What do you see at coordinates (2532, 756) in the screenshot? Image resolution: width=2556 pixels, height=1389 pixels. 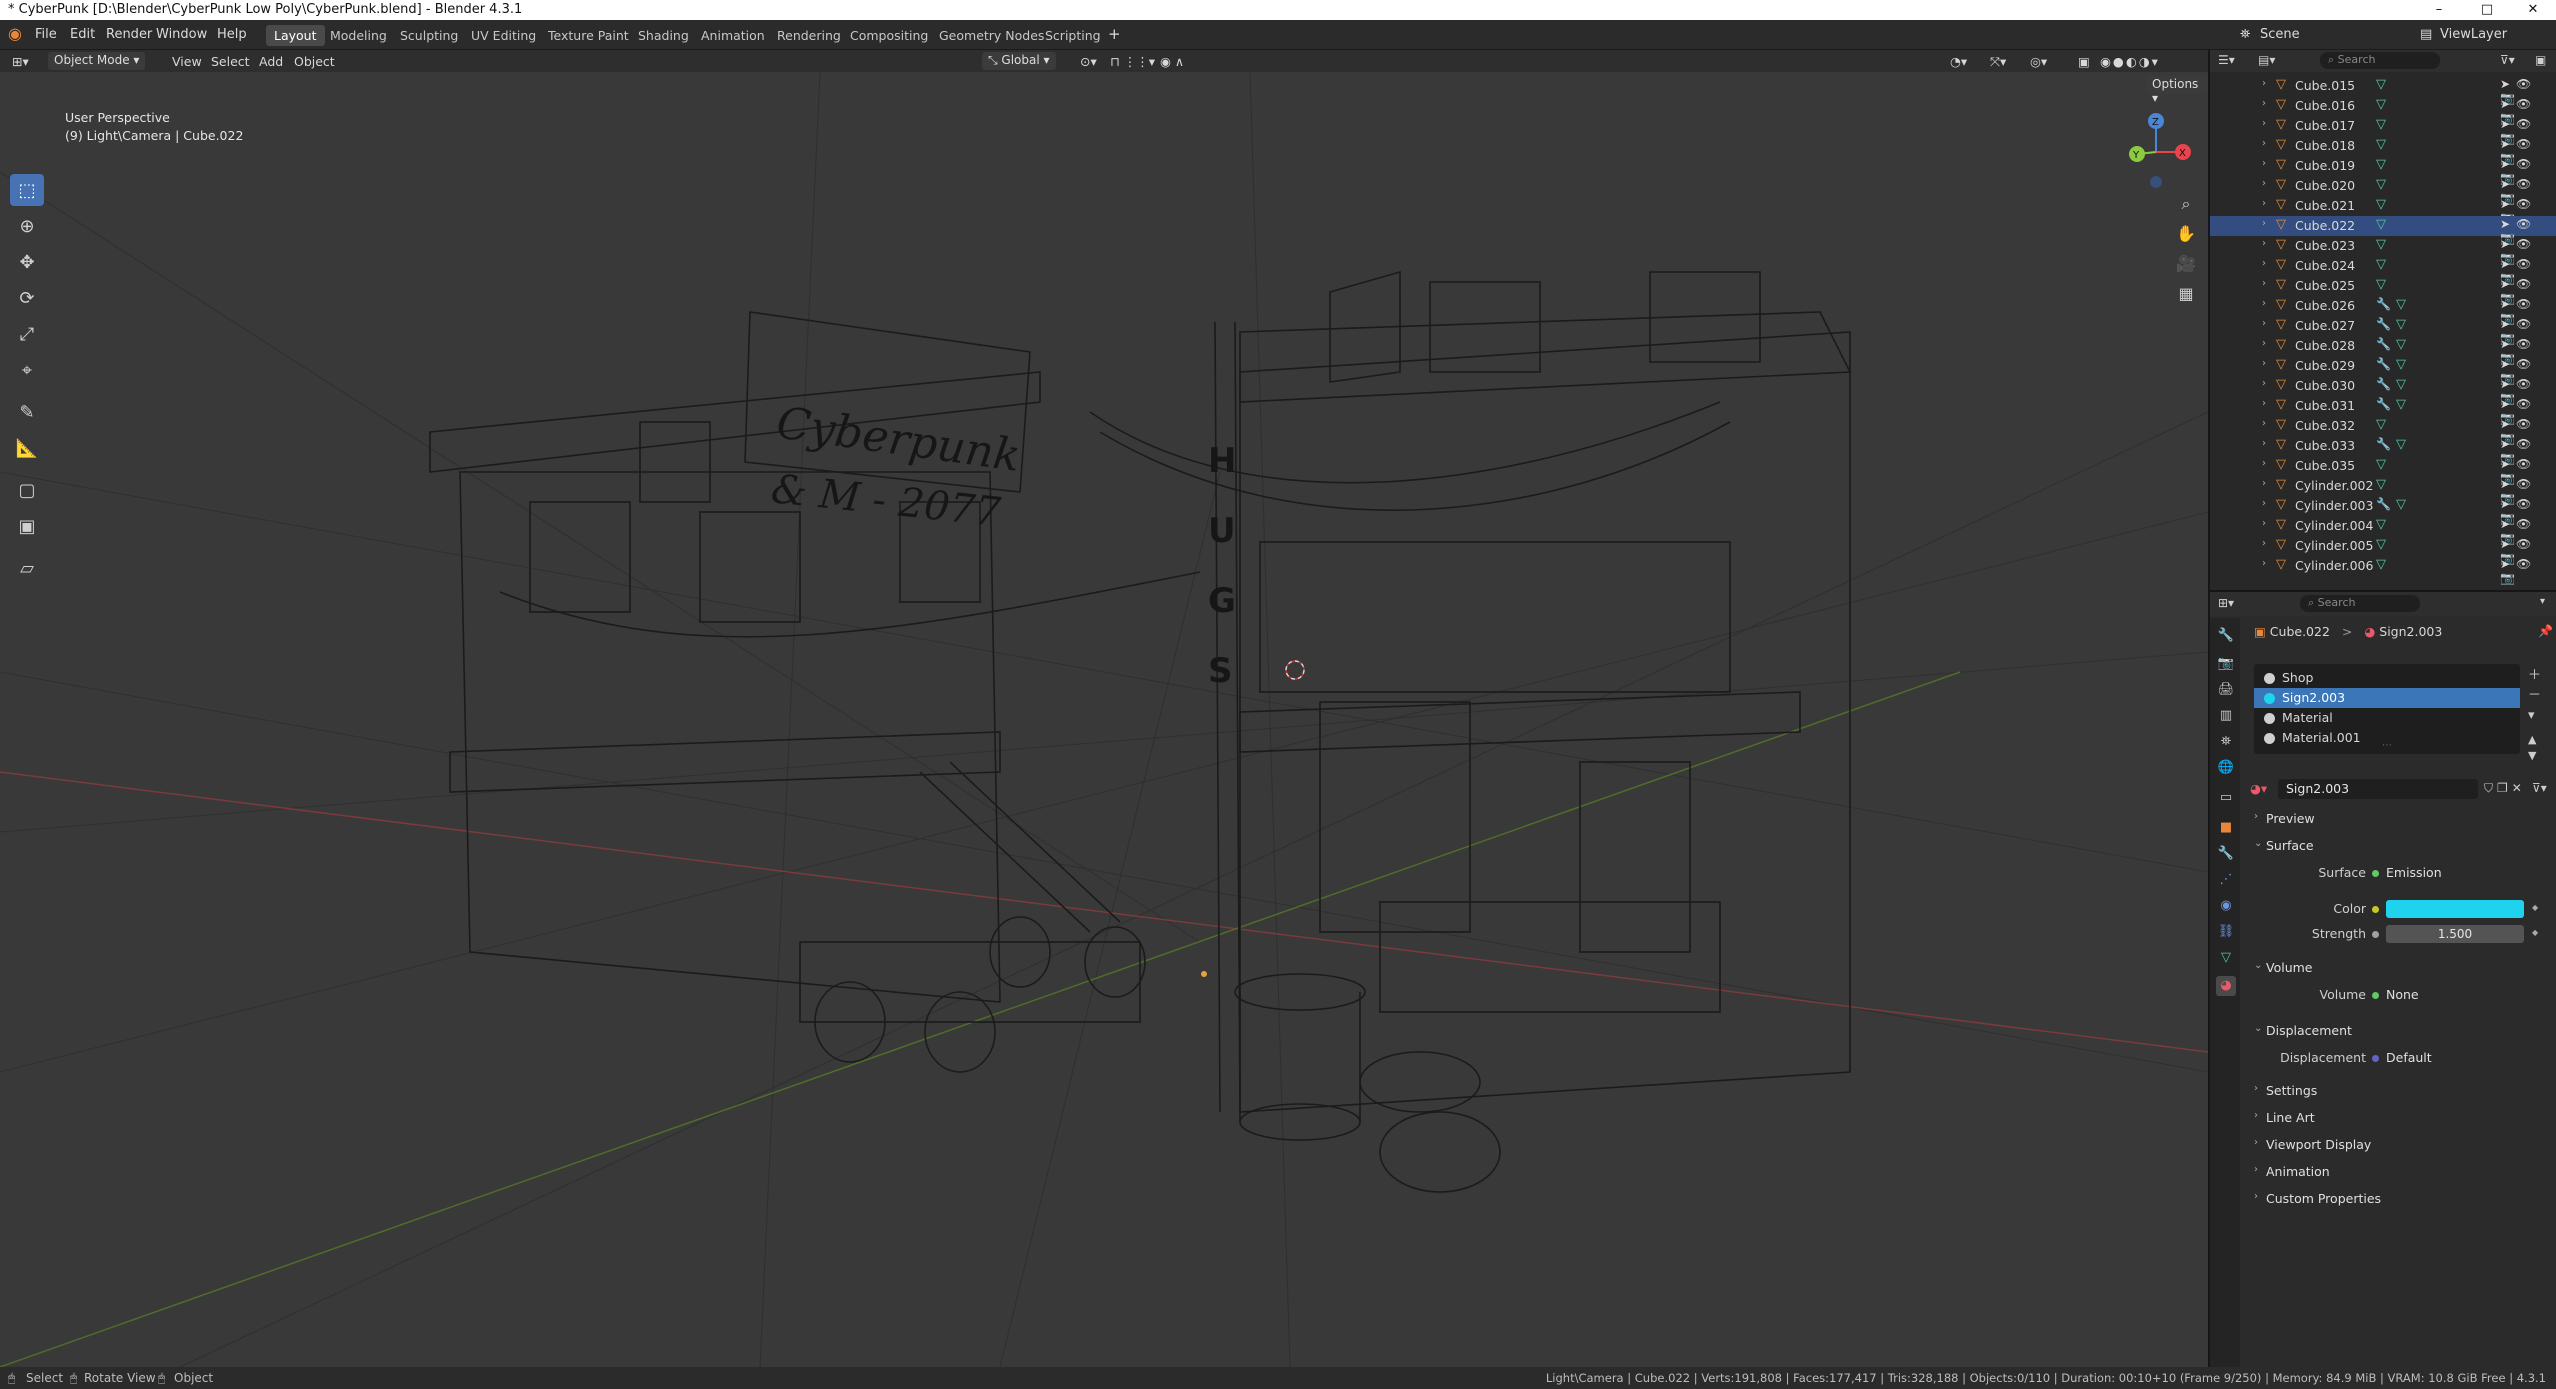 I see `move-down-button: ▼` at bounding box center [2532, 756].